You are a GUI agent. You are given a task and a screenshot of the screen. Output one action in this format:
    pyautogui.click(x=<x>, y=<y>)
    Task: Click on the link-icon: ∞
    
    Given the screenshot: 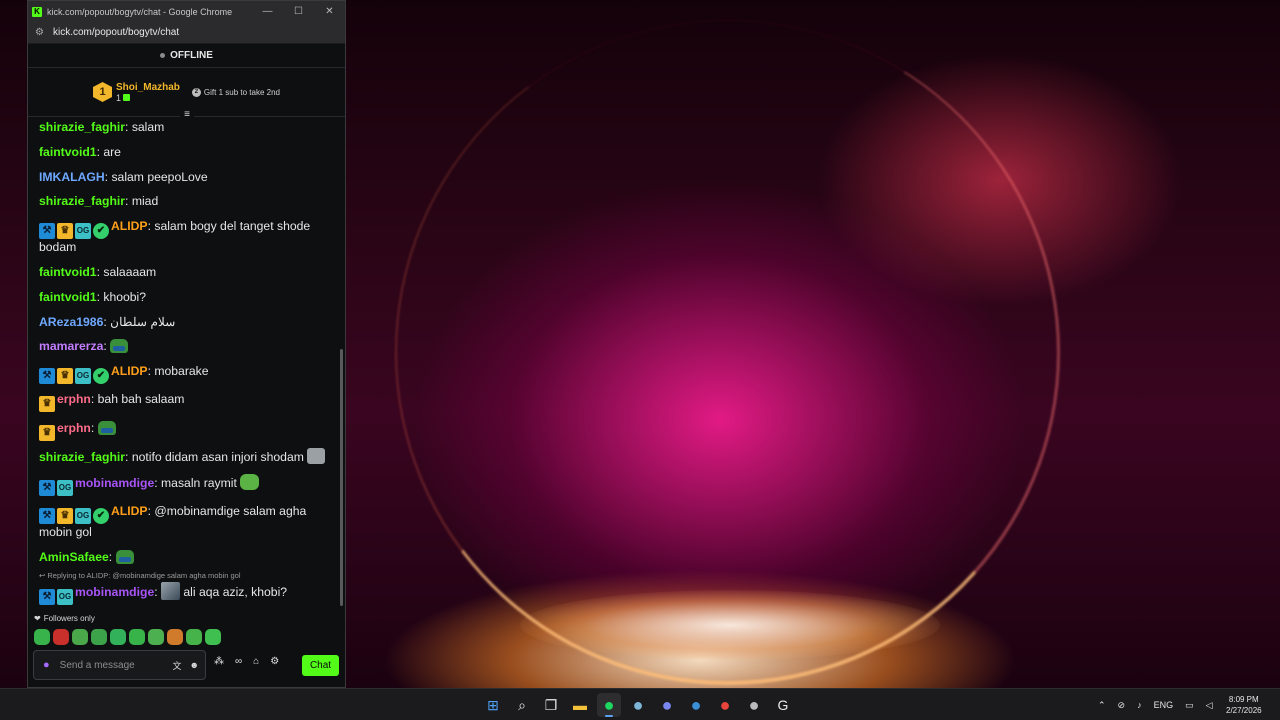 What is the action you would take?
    pyautogui.click(x=238, y=661)
    